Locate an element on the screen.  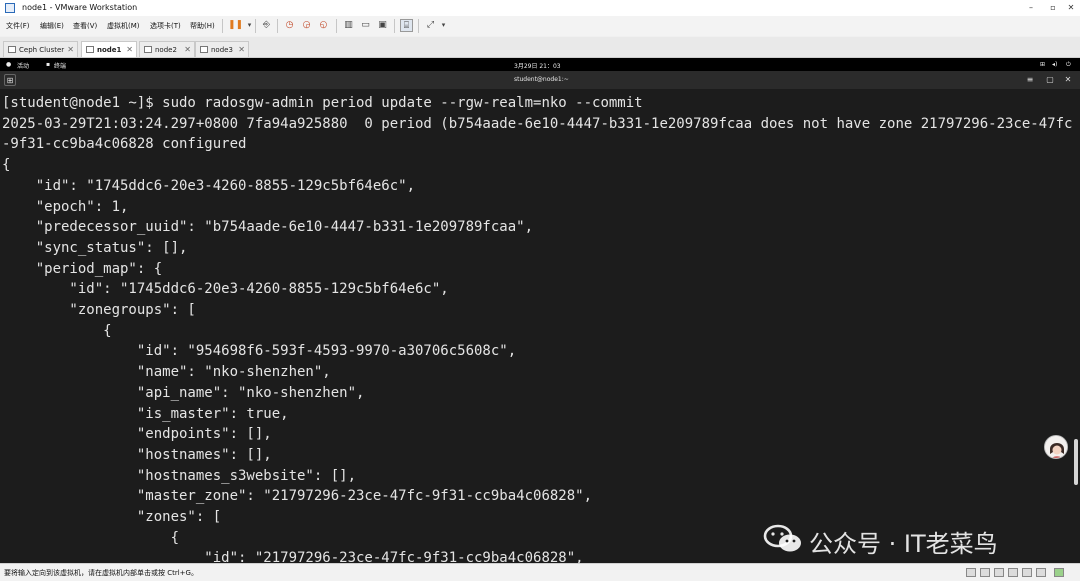
stretch-guest-icon: ⤢ is located at coordinates (430, 25).